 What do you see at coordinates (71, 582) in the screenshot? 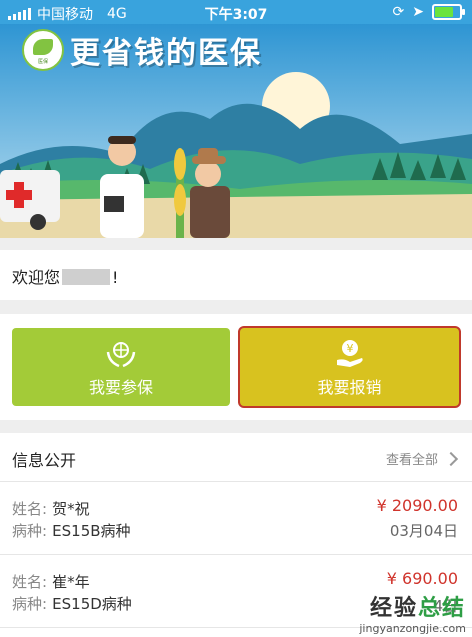
I see `record-name: 崔*年` at bounding box center [71, 582].